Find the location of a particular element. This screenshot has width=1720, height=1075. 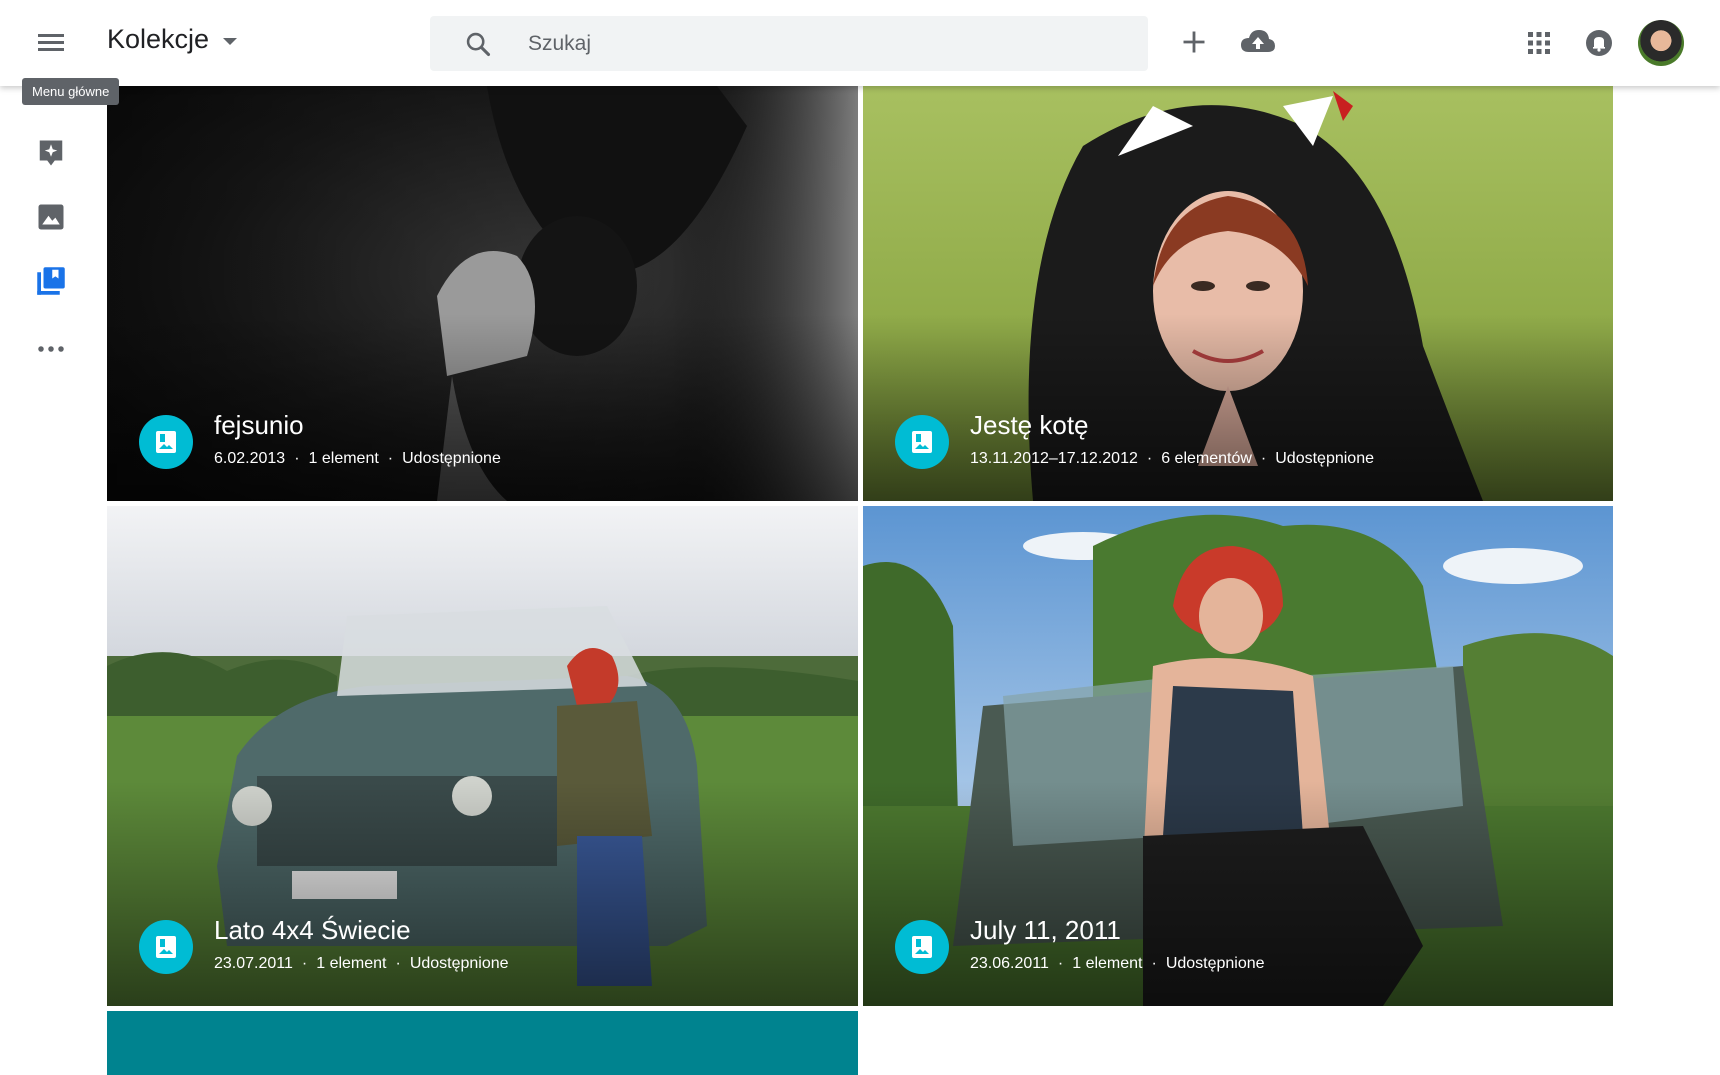

page-title: Kolekcje is located at coordinates (158, 39).